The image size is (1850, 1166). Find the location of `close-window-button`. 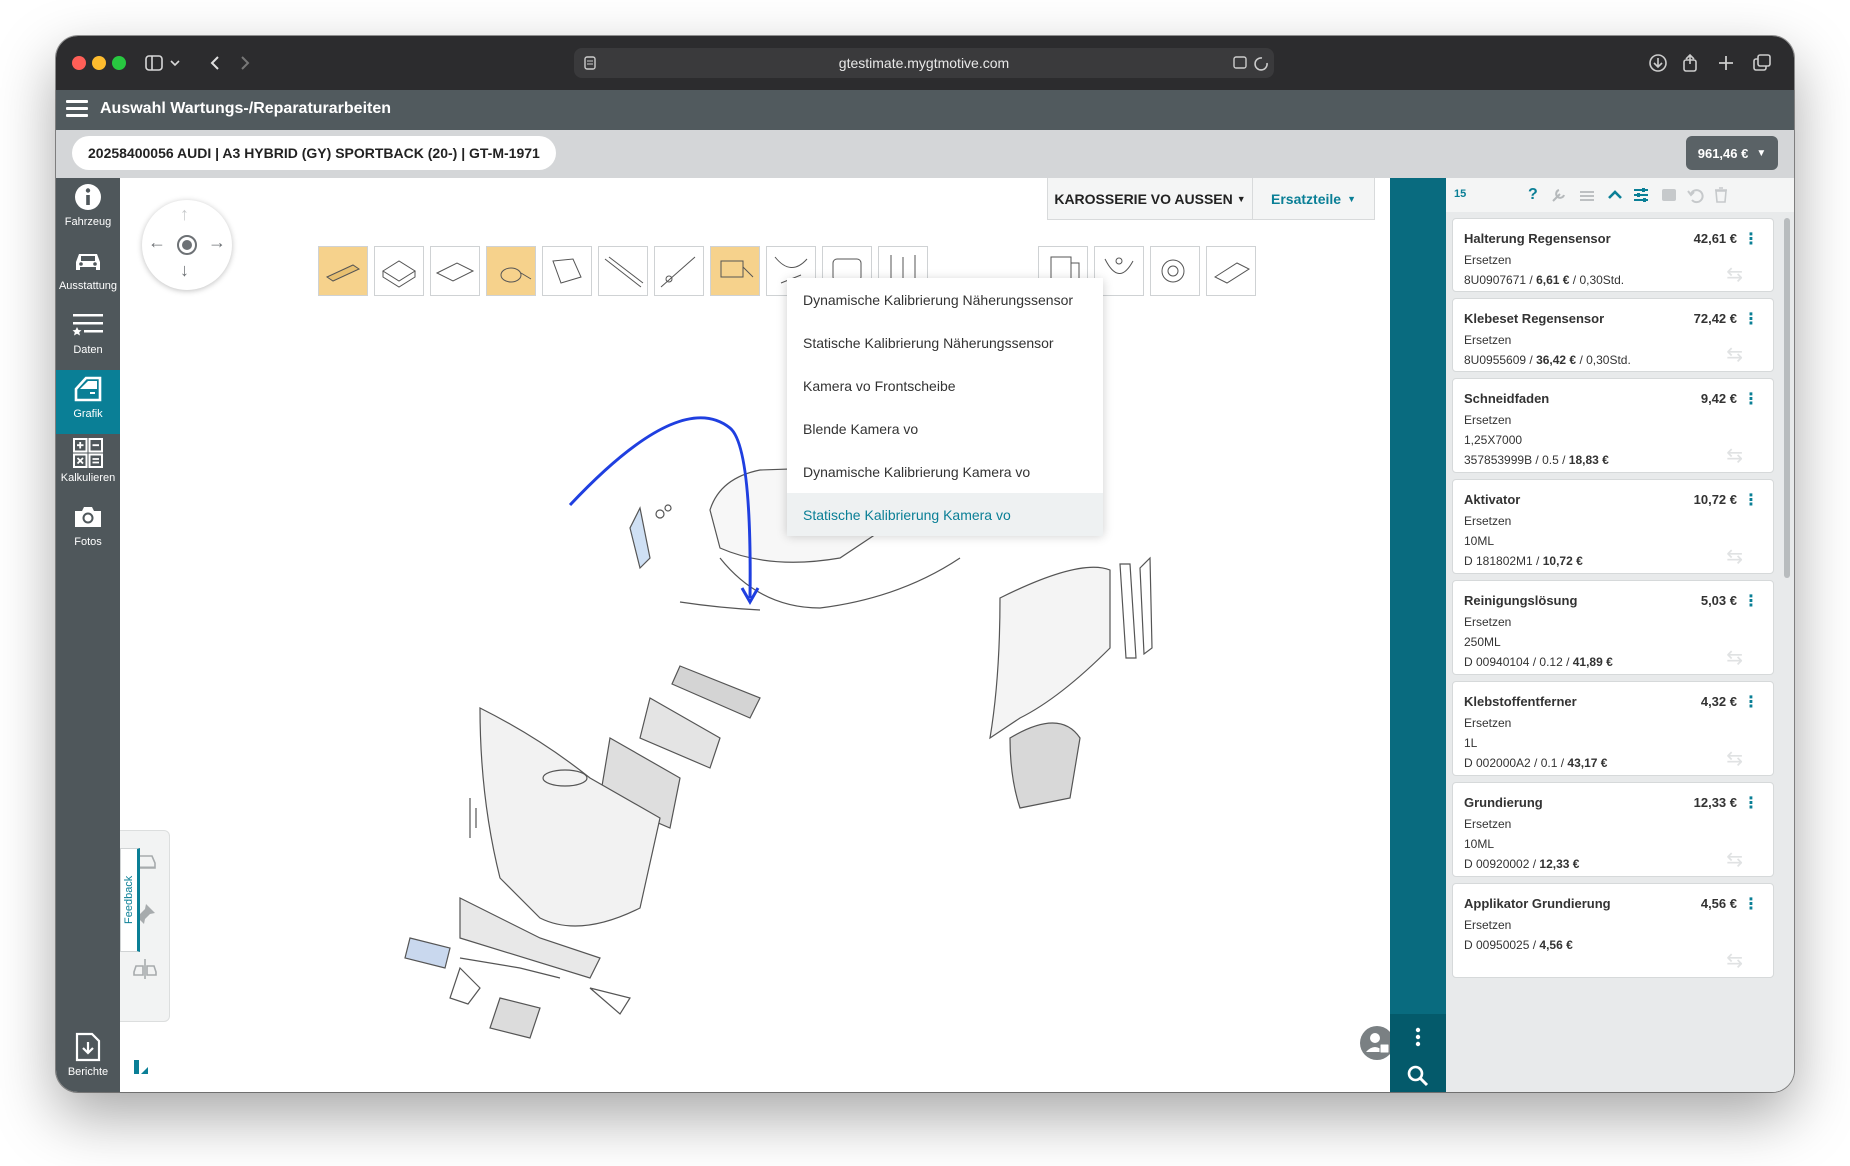

close-window-button is located at coordinates (79, 63).